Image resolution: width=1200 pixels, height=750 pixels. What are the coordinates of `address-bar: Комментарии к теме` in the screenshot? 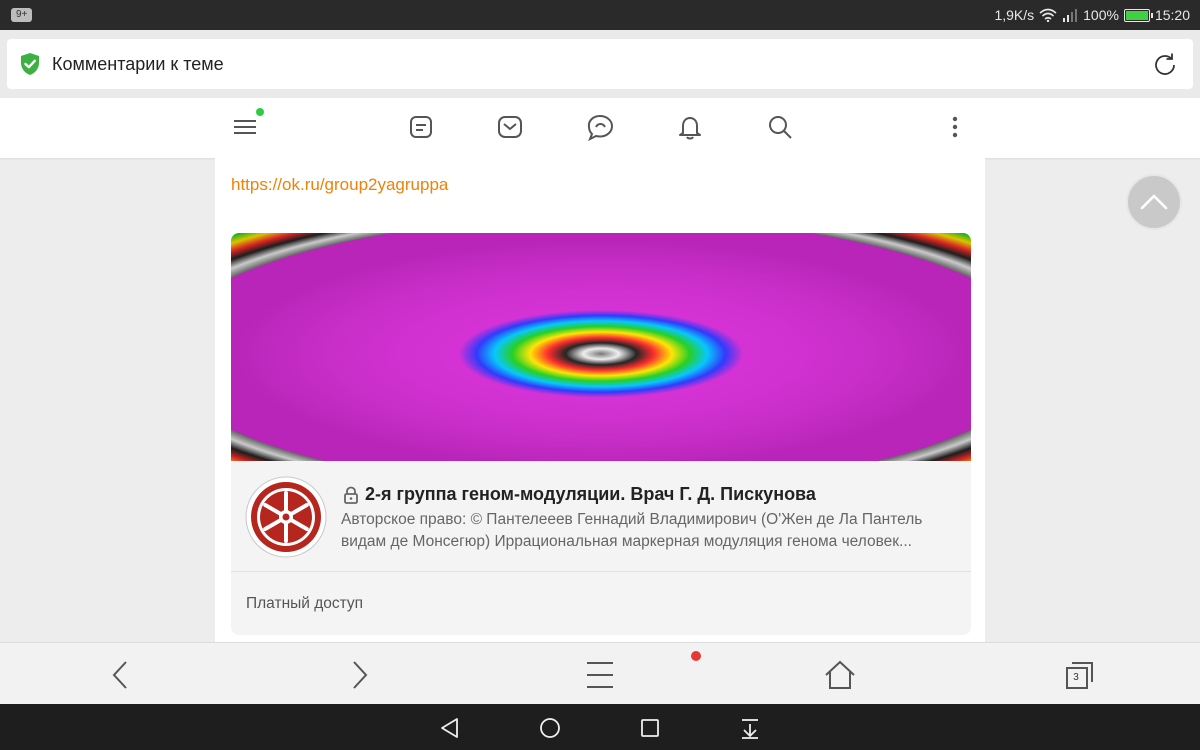 It's located at (600, 64).